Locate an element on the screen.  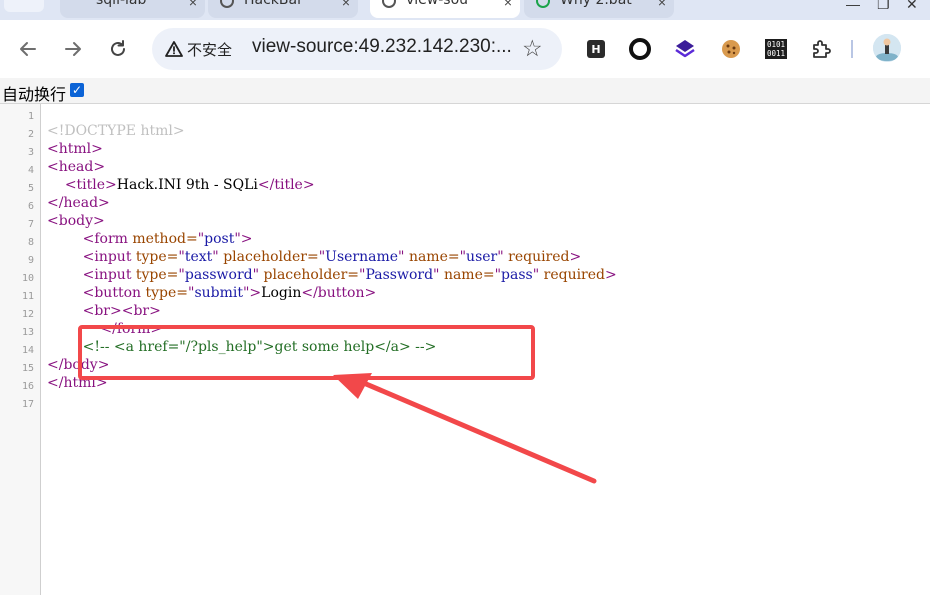
extensions-button is located at coordinates (821, 49).